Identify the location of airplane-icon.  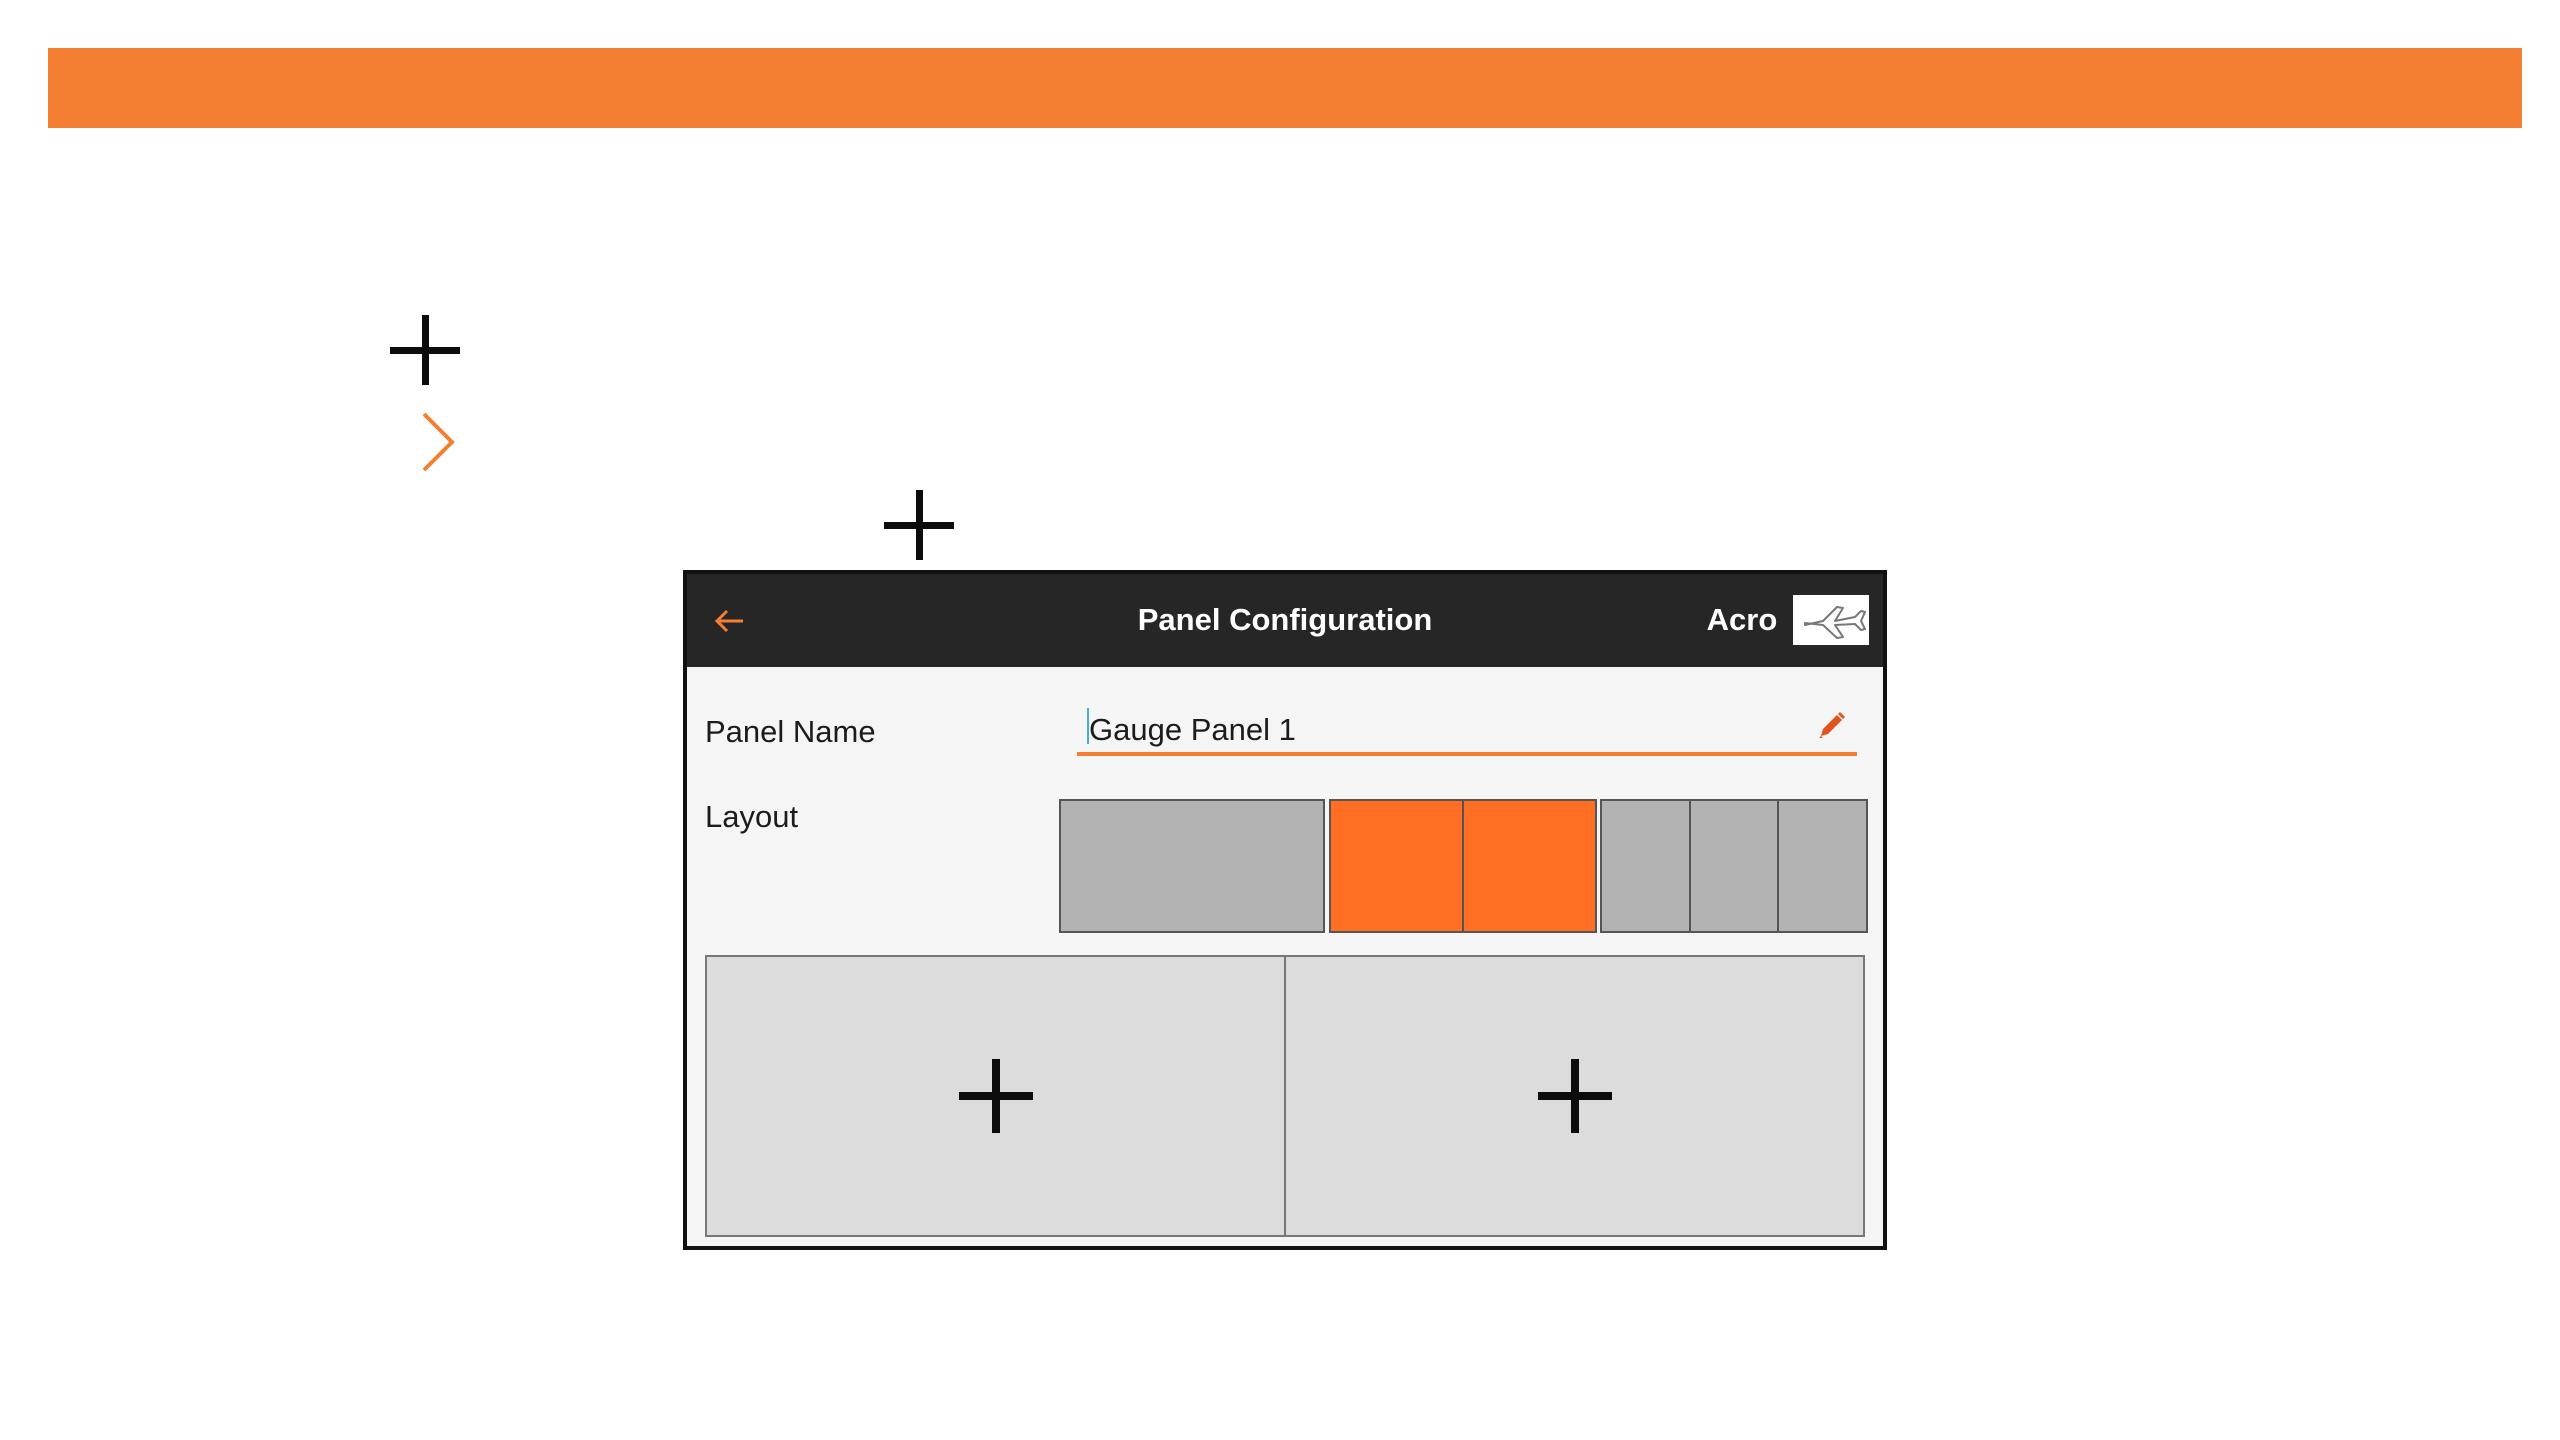
(1831, 620).